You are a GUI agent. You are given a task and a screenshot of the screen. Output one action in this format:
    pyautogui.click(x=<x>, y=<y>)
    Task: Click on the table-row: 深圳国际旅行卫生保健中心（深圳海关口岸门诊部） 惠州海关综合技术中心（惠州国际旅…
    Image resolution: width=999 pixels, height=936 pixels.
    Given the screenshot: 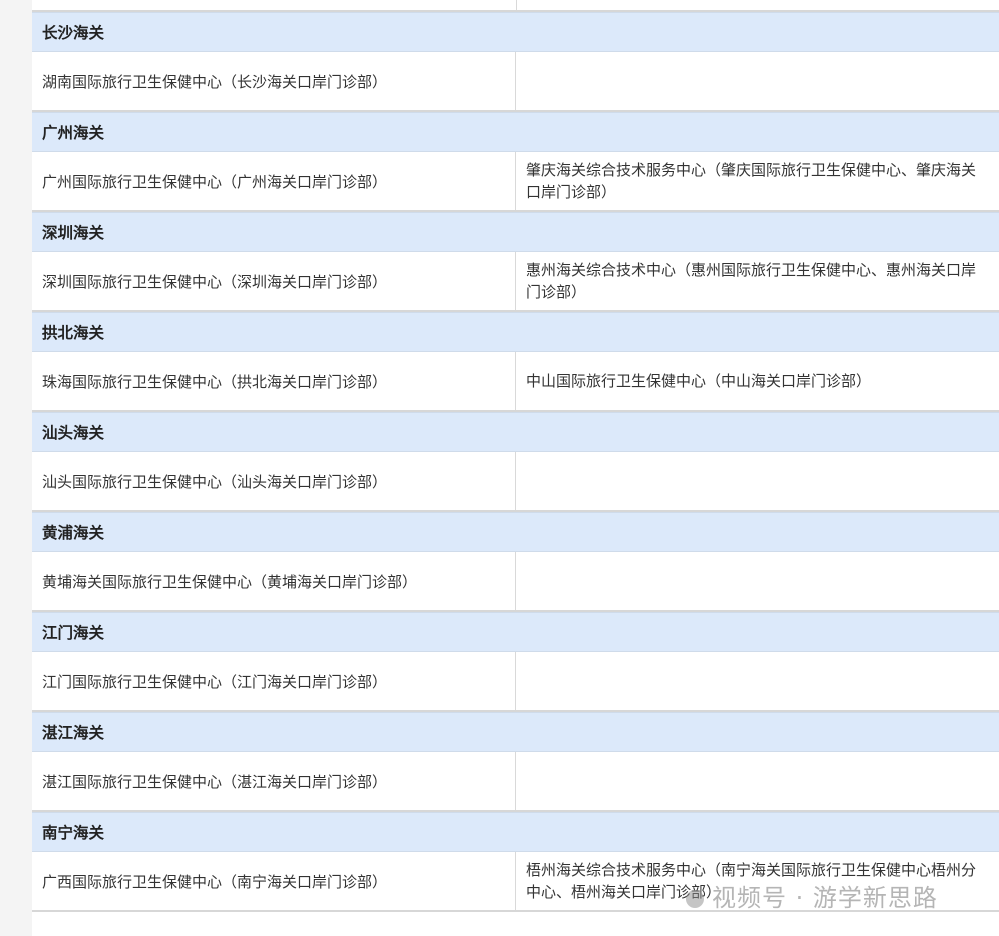 What is the action you would take?
    pyautogui.click(x=515, y=282)
    